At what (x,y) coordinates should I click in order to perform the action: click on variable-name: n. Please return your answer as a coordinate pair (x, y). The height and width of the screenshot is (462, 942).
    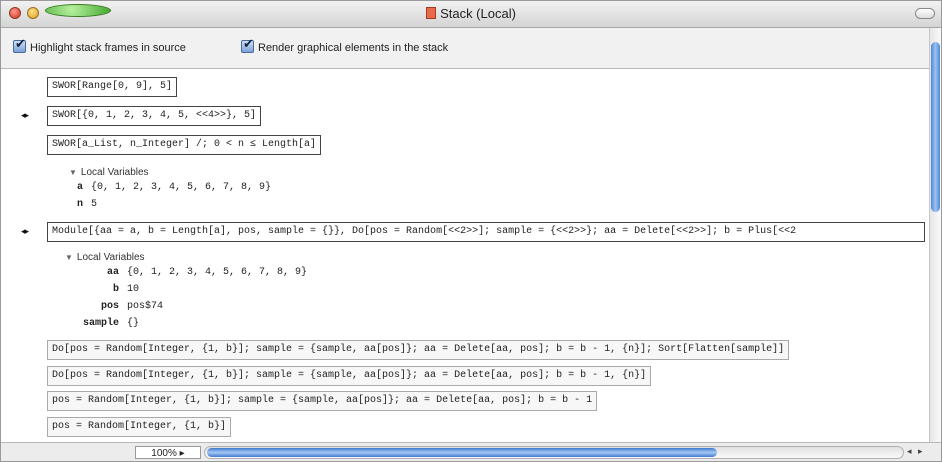
    Looking at the image, I should click on (80, 204).